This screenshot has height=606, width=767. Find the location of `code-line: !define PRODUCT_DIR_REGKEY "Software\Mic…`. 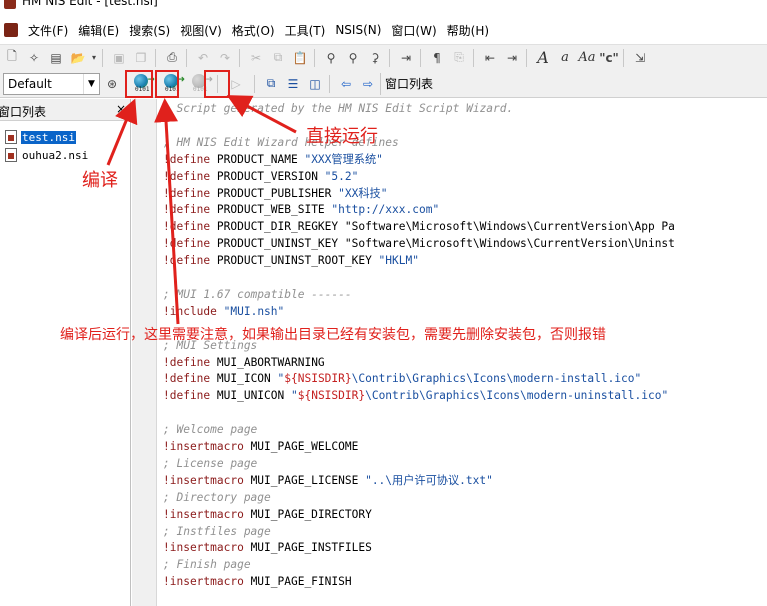

code-line: !define PRODUCT_DIR_REGKEY "Software\Mic… is located at coordinates (419, 227).